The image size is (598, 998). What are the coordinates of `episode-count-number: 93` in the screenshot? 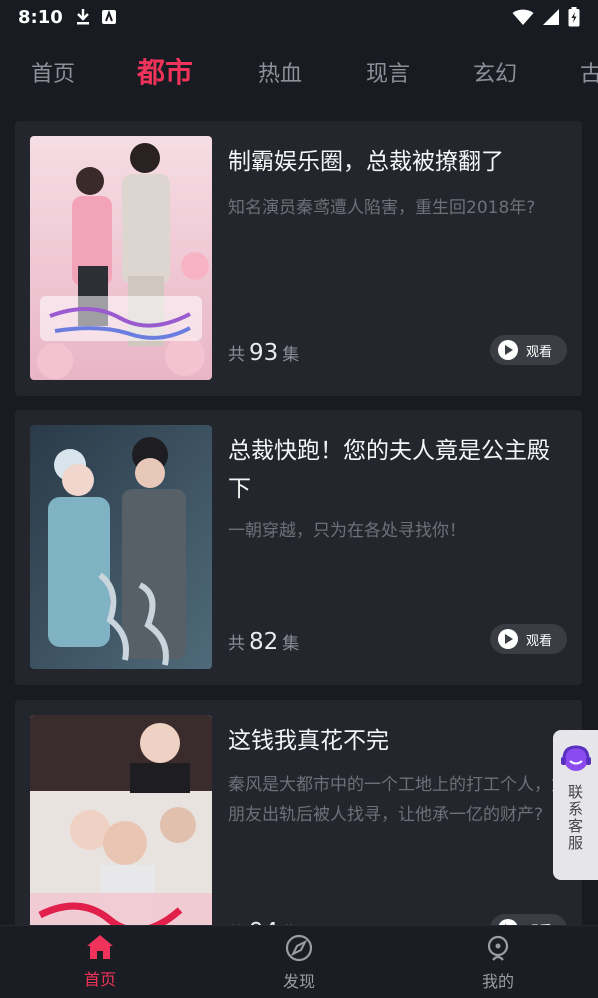 It's located at (264, 353).